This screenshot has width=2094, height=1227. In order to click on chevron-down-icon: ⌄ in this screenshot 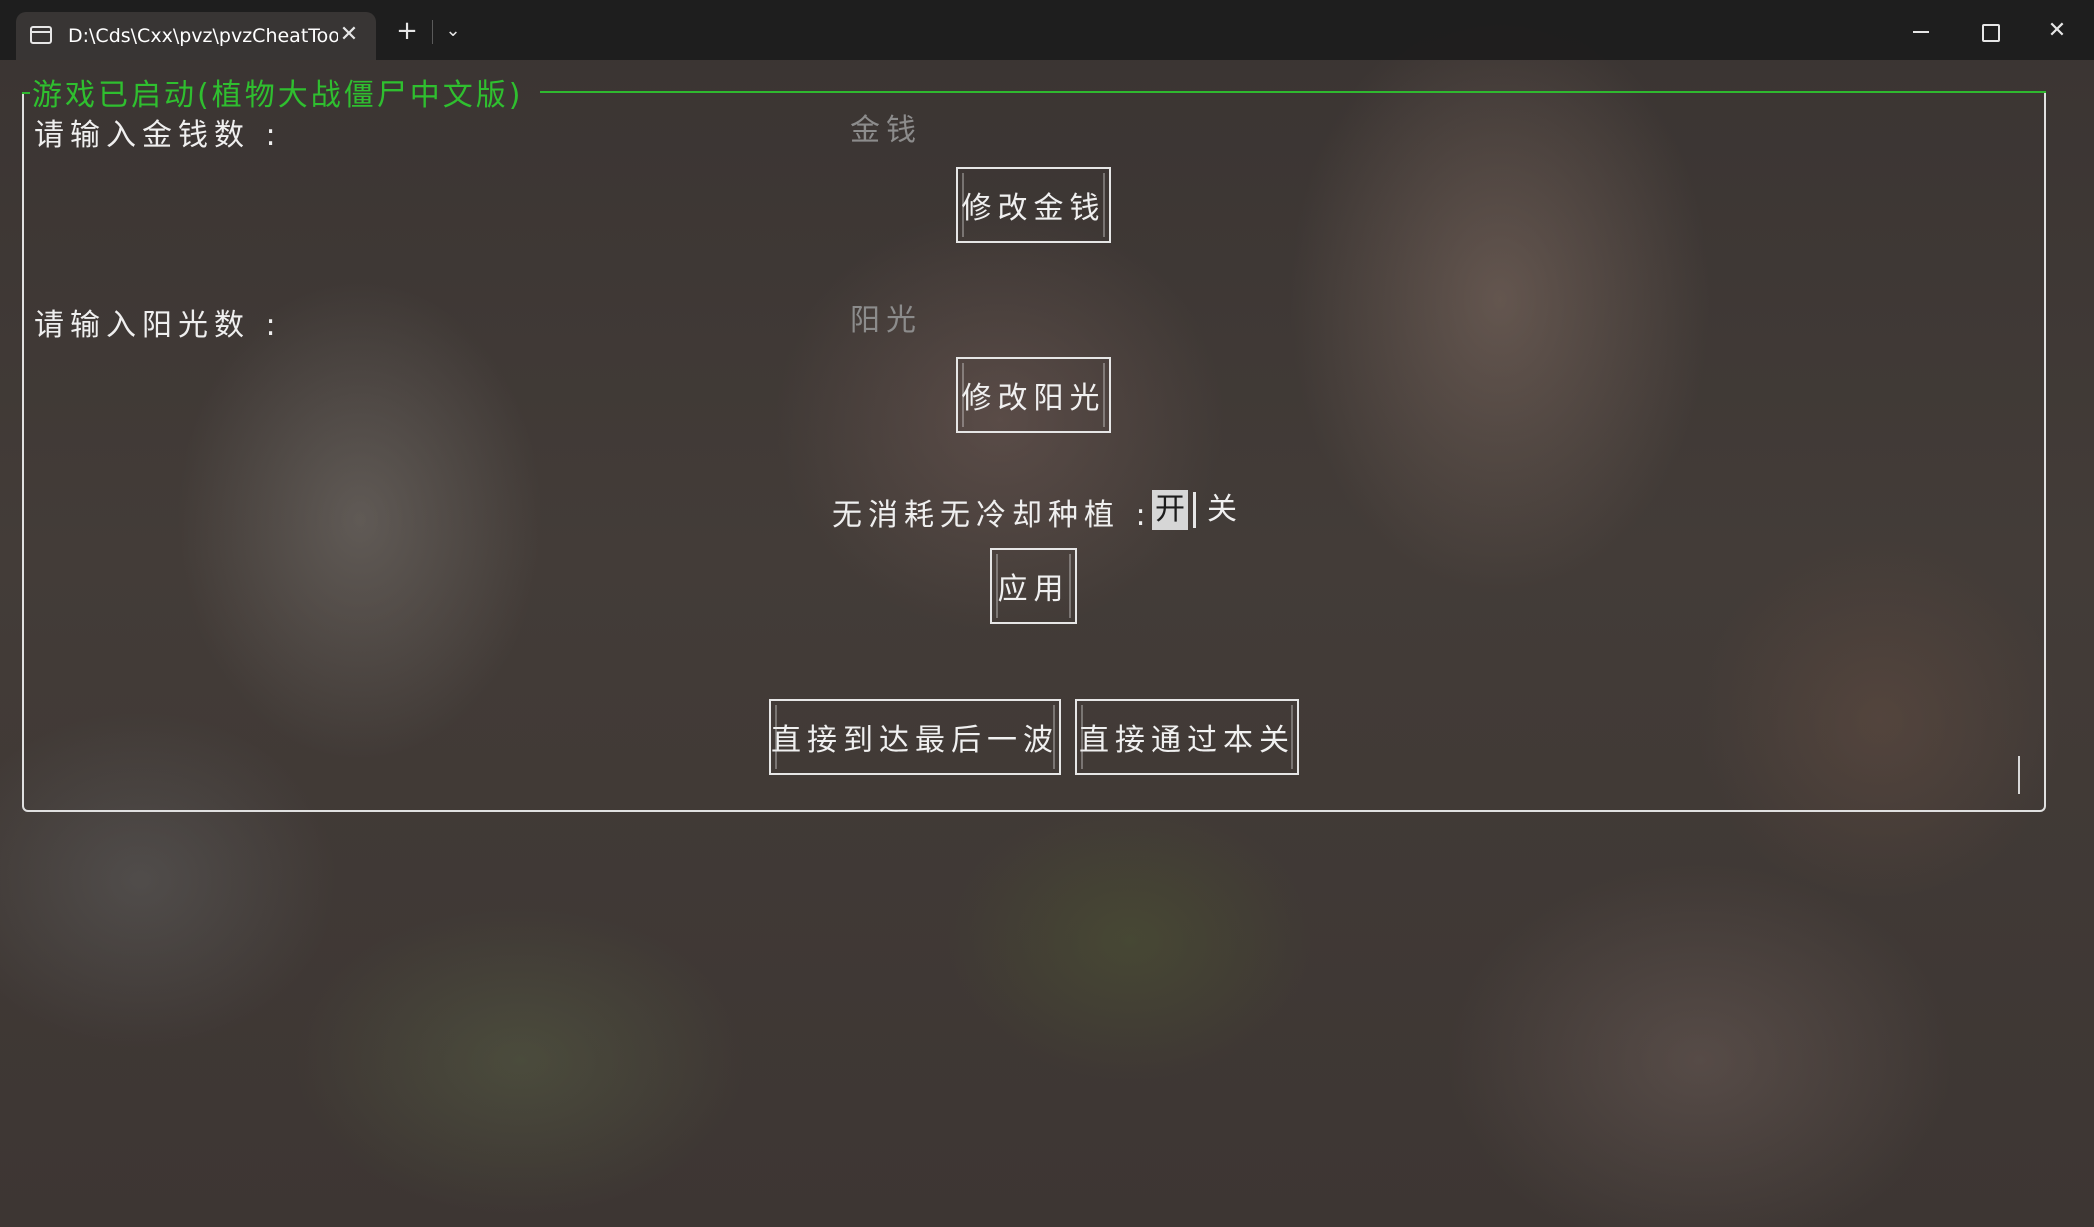, I will do `click(453, 31)`.